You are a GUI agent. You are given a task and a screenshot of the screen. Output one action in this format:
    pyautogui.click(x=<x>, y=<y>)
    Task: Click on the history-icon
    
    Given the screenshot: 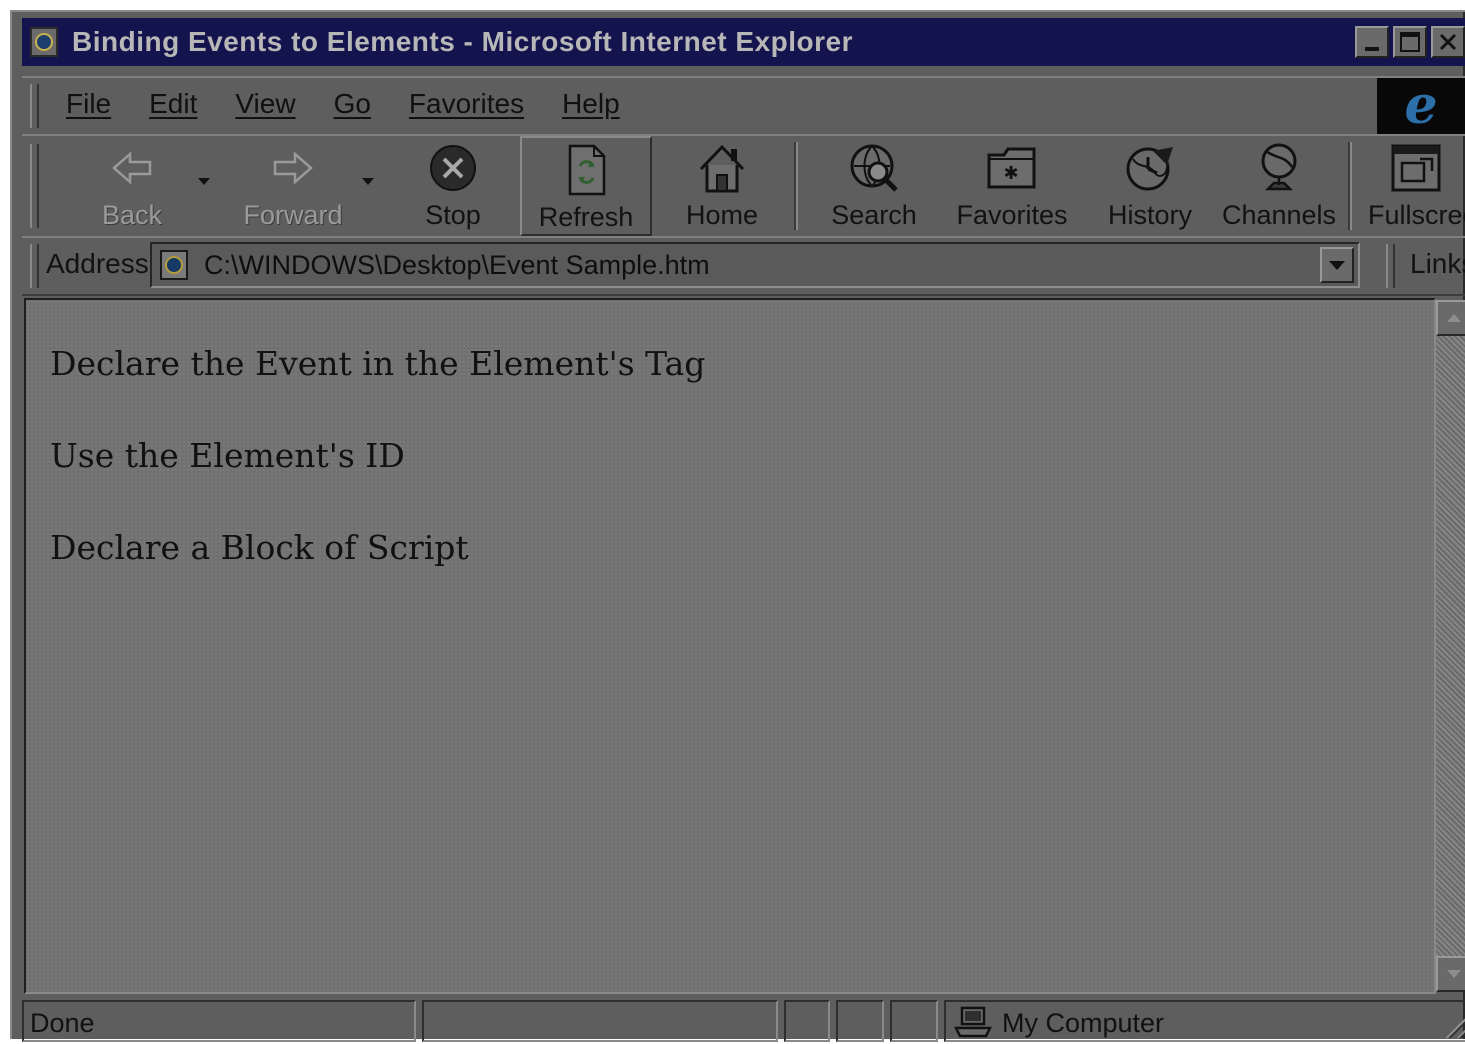 What is the action you would take?
    pyautogui.click(x=1150, y=168)
    